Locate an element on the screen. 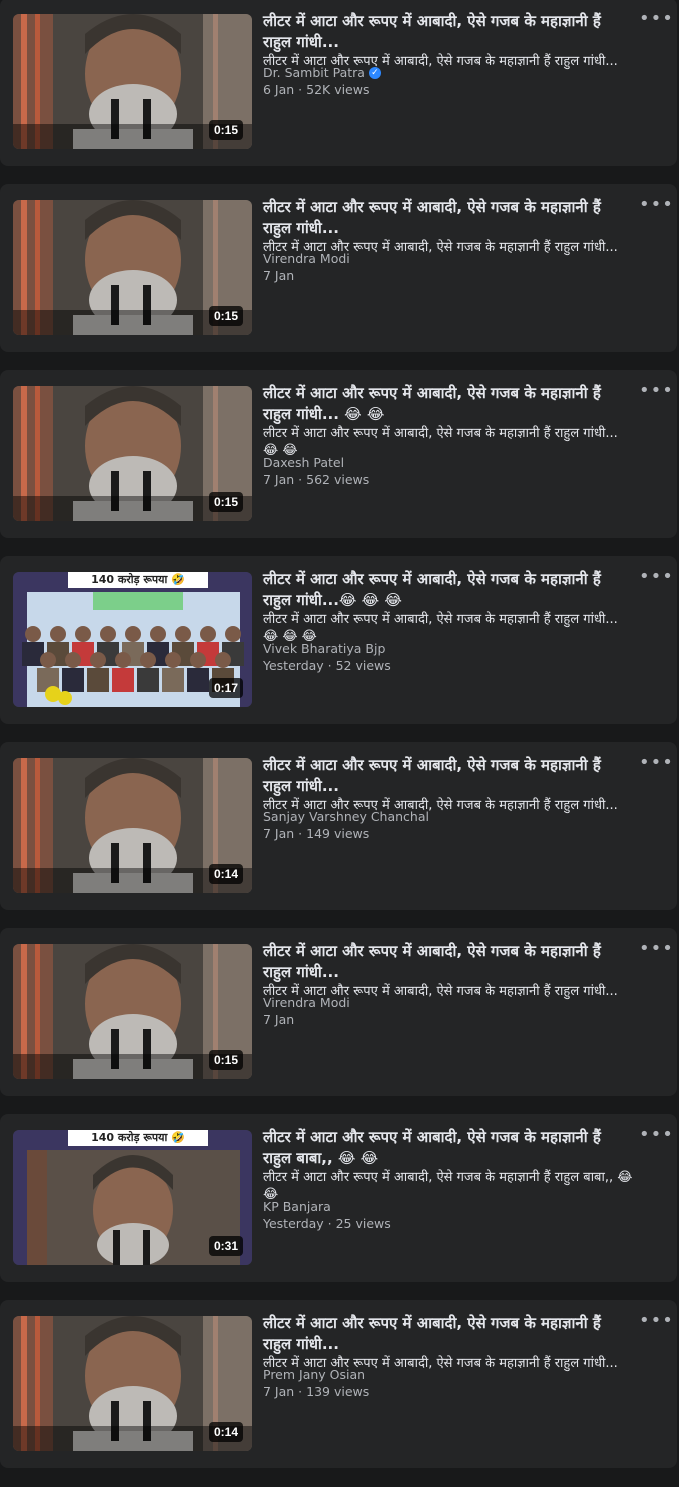 The height and width of the screenshot is (1487, 679). author-name-link: KP Banjara is located at coordinates (297, 1206).